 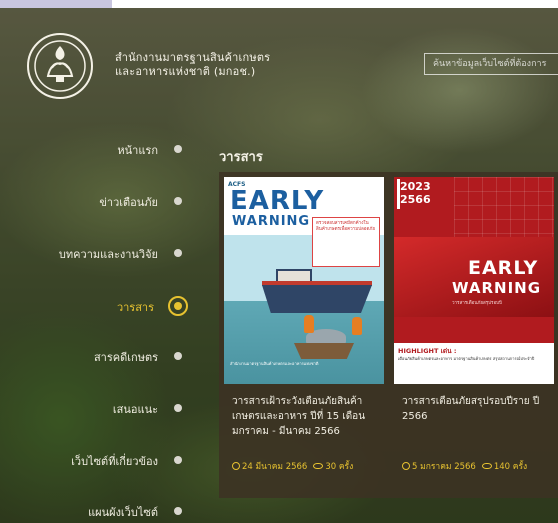 What do you see at coordinates (128, 202) in the screenshot?
I see `nav-item-label: ข่าวเตือนภัย` at bounding box center [128, 202].